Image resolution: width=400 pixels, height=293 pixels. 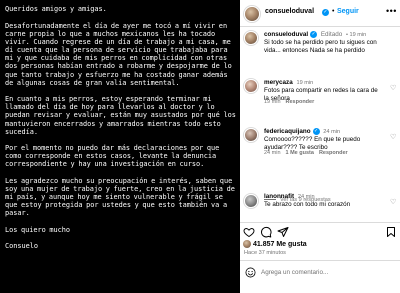 I want to click on comment-username: lanonnafit, so click(x=279, y=196).